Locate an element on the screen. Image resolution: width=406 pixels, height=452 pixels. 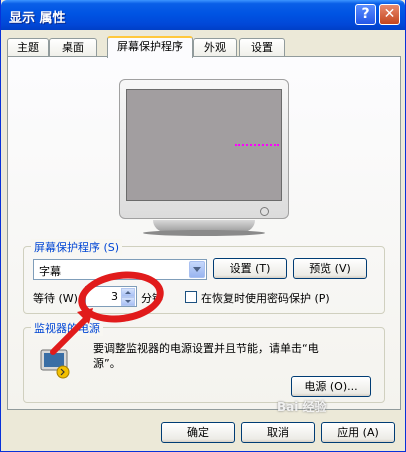
cancel-button: 取消 is located at coordinates (278, 432).